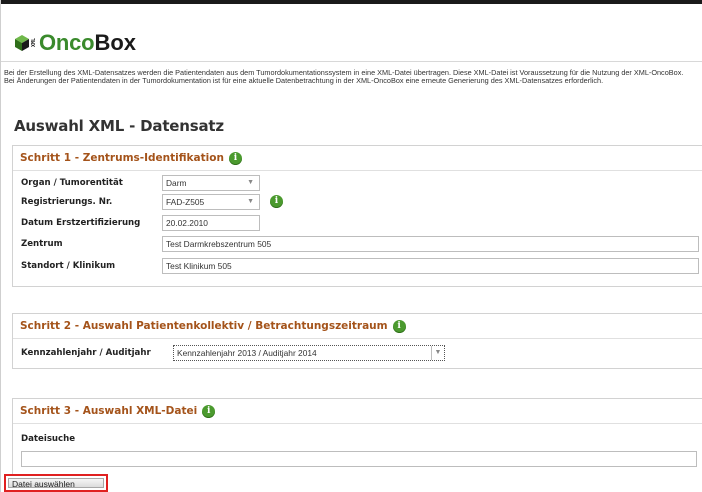 The height and width of the screenshot is (492, 702). Describe the element at coordinates (81, 223) in the screenshot. I see `datum-label: Datum Erstzertifizierung` at that location.